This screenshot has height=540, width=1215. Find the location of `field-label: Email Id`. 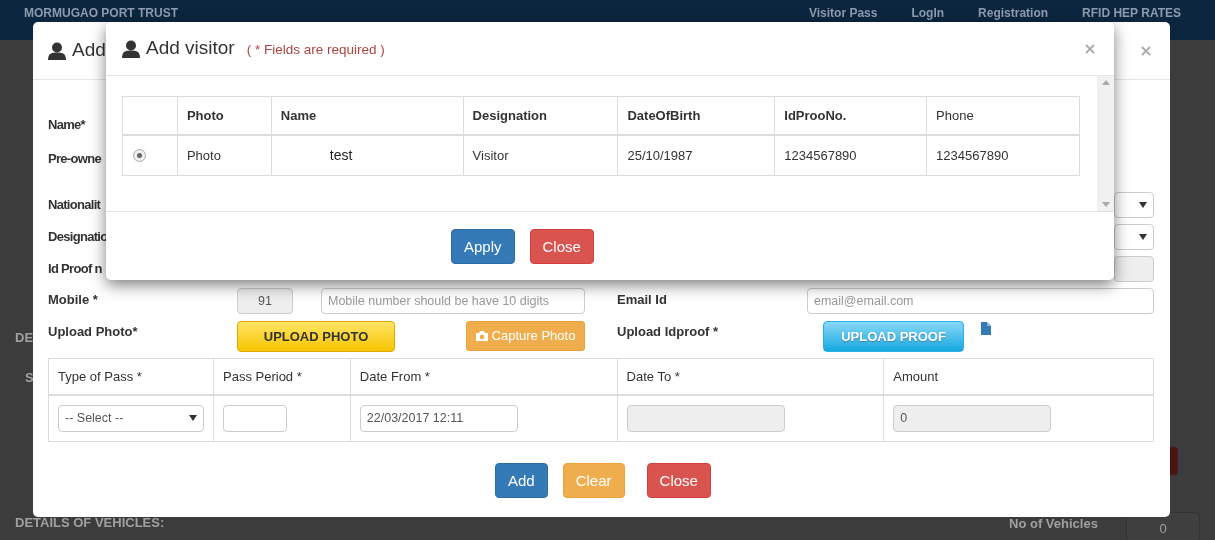

field-label: Email Id is located at coordinates (642, 300).